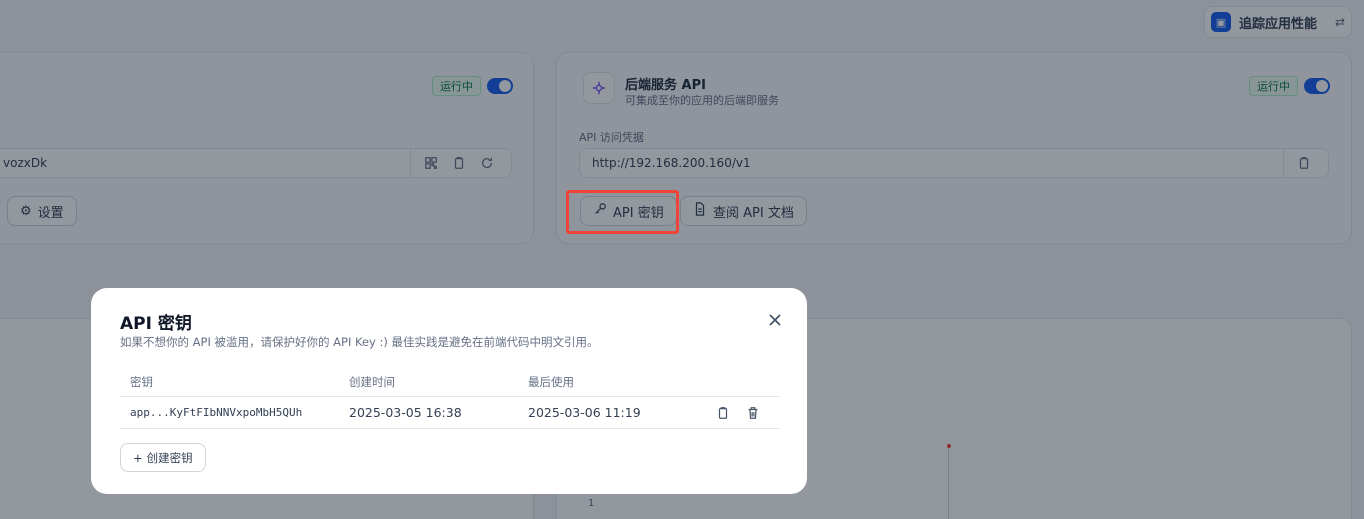 The width and height of the screenshot is (1364, 519). Describe the element at coordinates (775, 320) in the screenshot. I see `close-icon` at that location.